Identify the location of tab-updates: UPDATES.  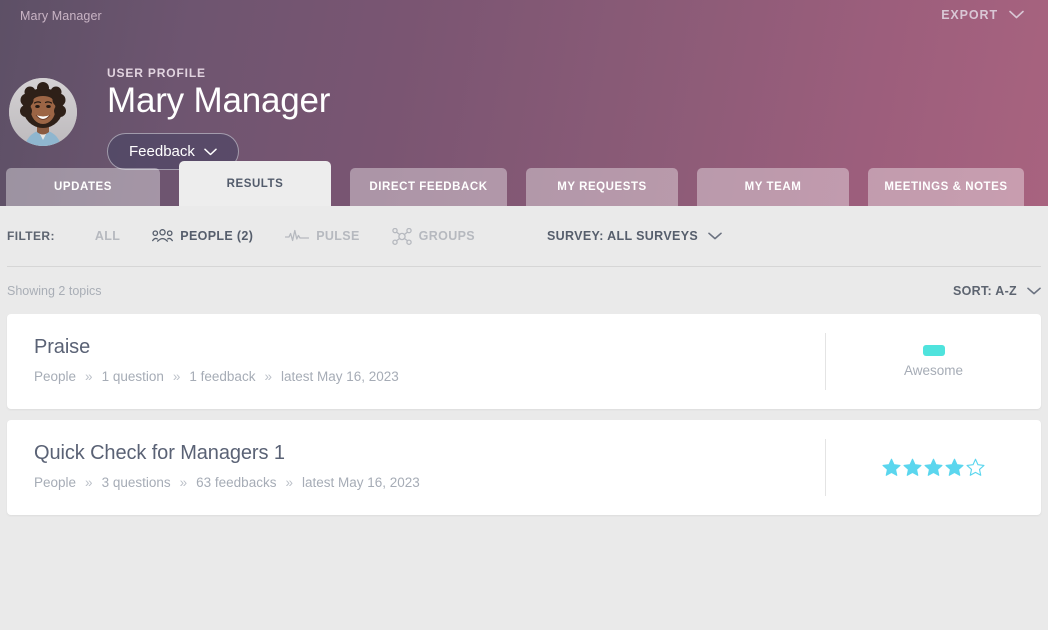
(83, 187).